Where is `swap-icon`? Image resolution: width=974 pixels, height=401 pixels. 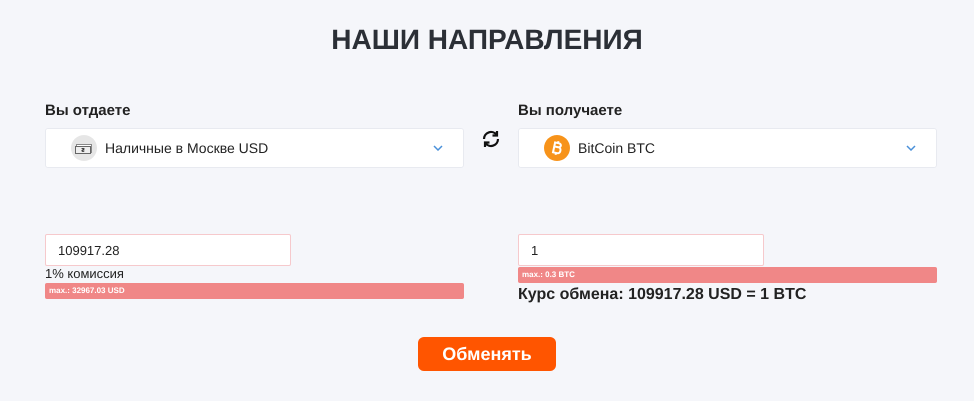 swap-icon is located at coordinates (491, 139).